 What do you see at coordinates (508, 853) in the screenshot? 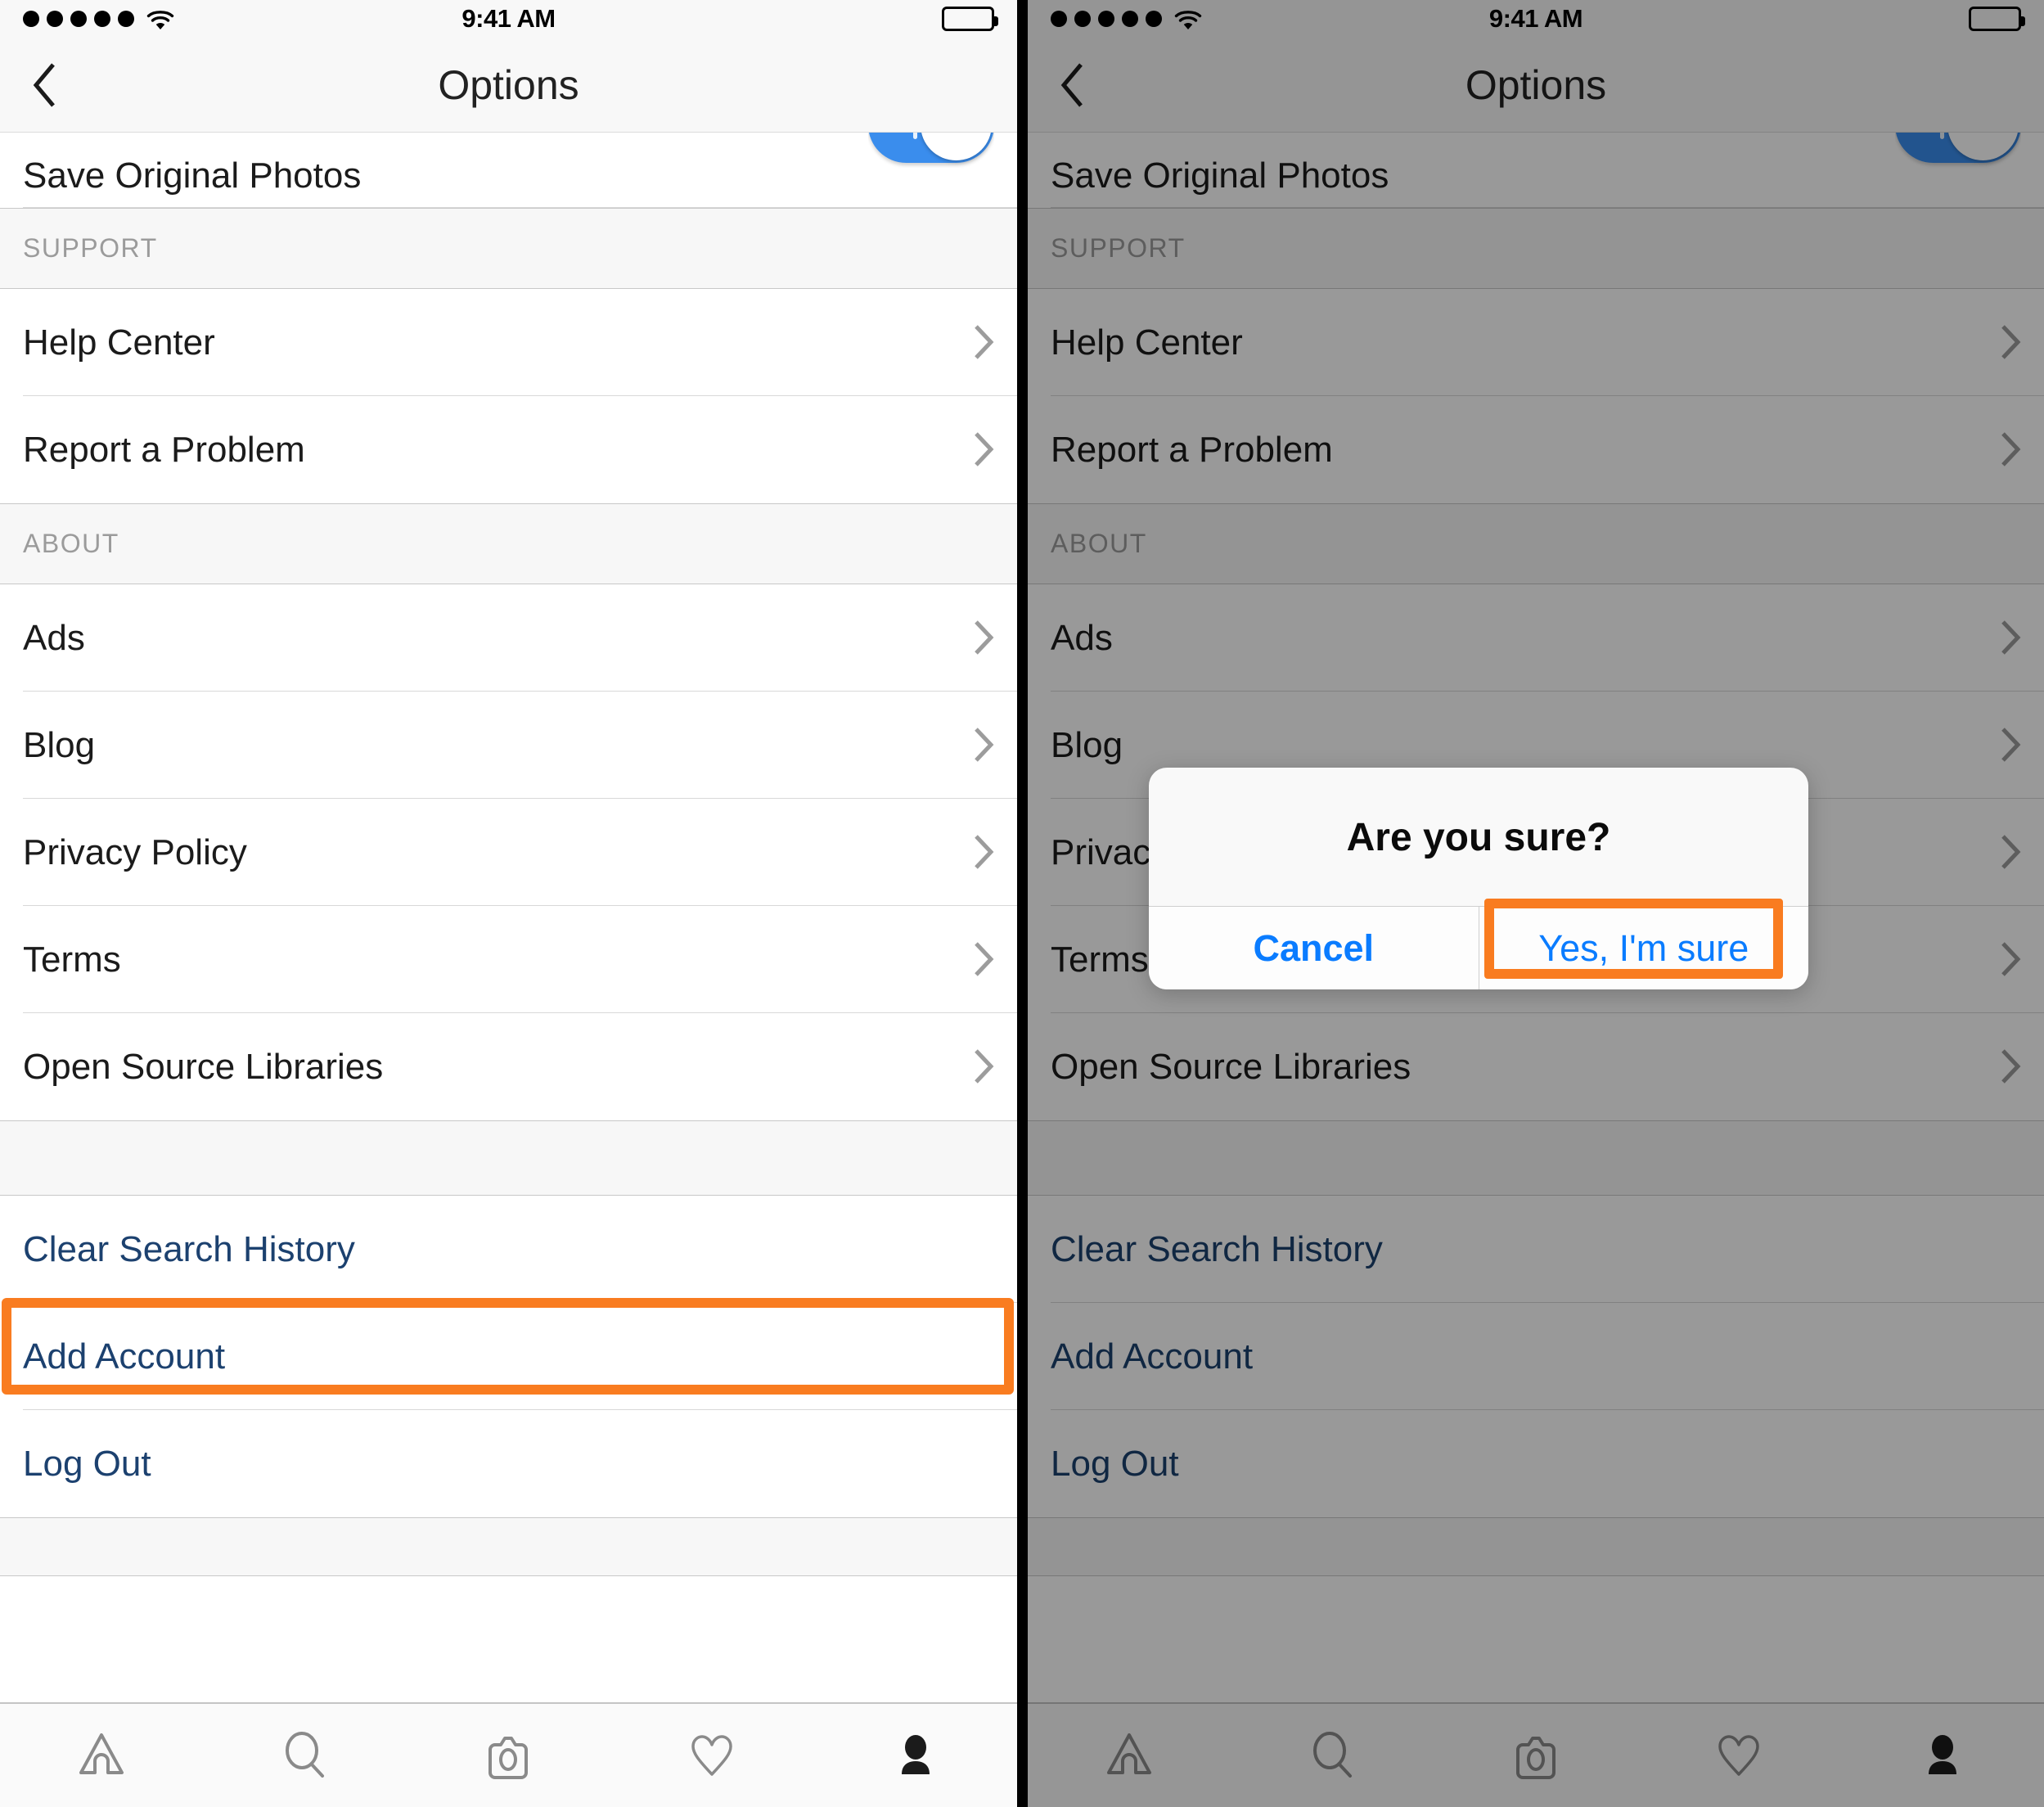
I see `row-privacy-policy: Privacy Policy` at bounding box center [508, 853].